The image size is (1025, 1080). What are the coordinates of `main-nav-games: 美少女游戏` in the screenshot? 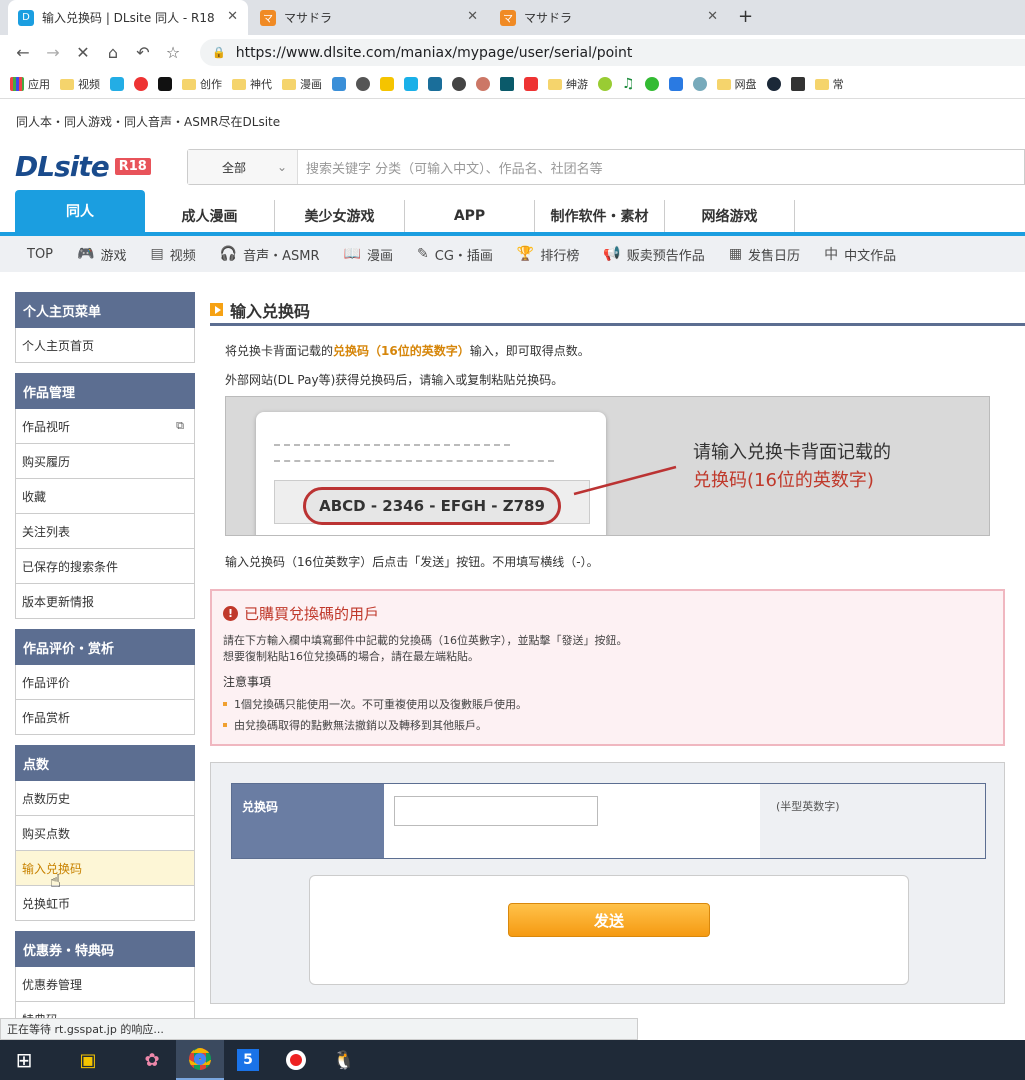 It's located at (340, 216).